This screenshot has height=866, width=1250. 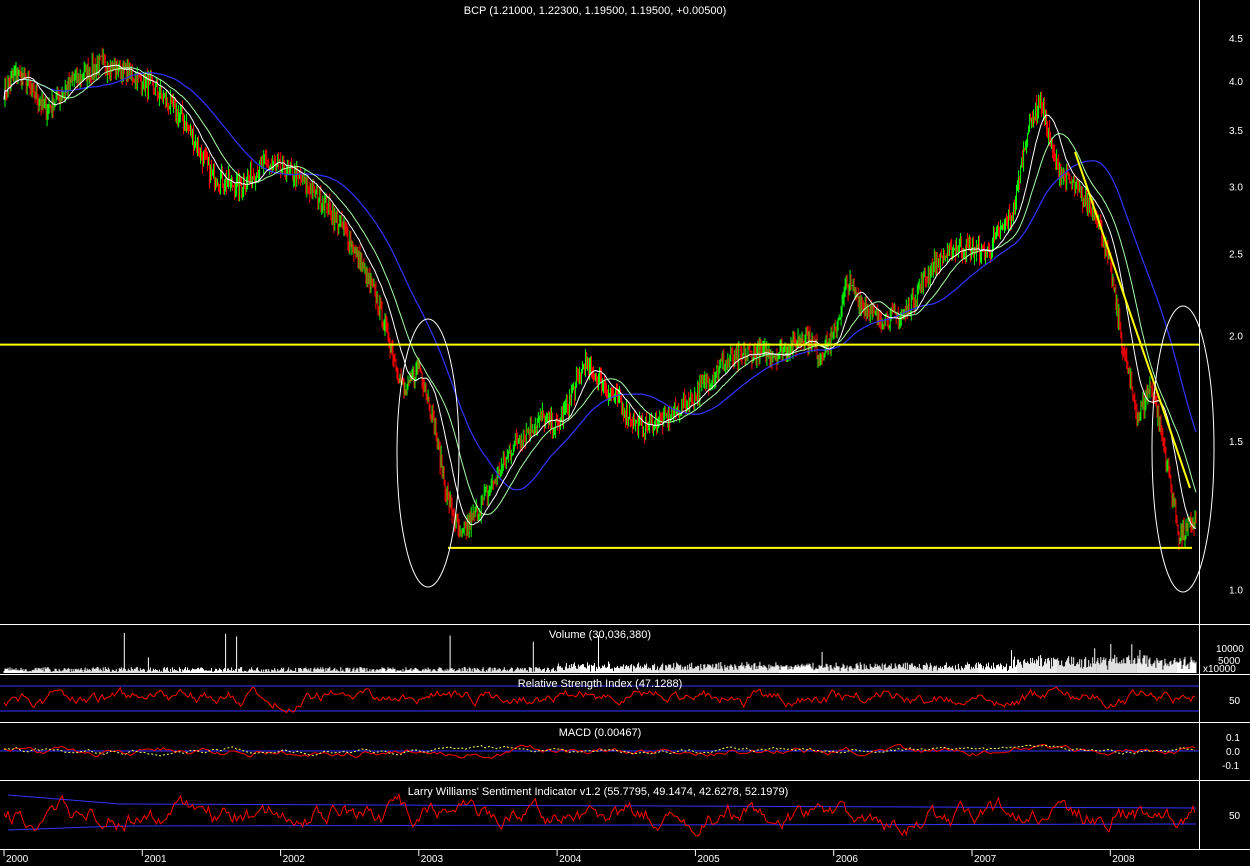 What do you see at coordinates (600, 733) in the screenshot?
I see `macd-title: MACD (0.00467)` at bounding box center [600, 733].